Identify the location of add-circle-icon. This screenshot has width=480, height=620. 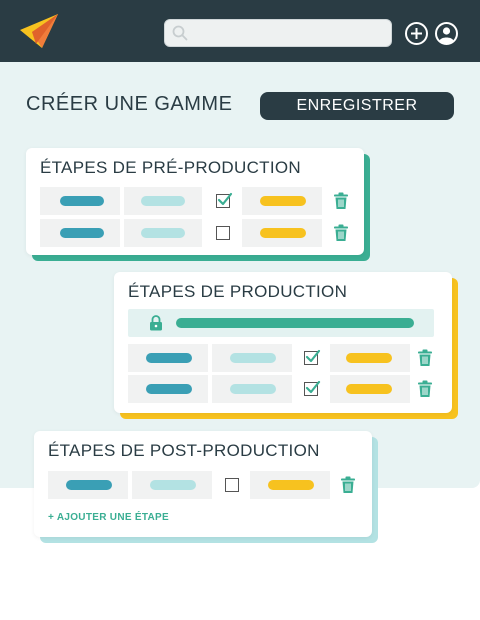
(416, 33).